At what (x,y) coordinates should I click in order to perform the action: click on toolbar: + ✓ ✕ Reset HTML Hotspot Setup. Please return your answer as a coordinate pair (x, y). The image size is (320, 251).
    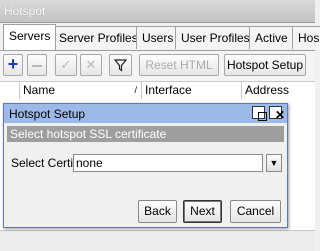
    Looking at the image, I should click on (157, 66).